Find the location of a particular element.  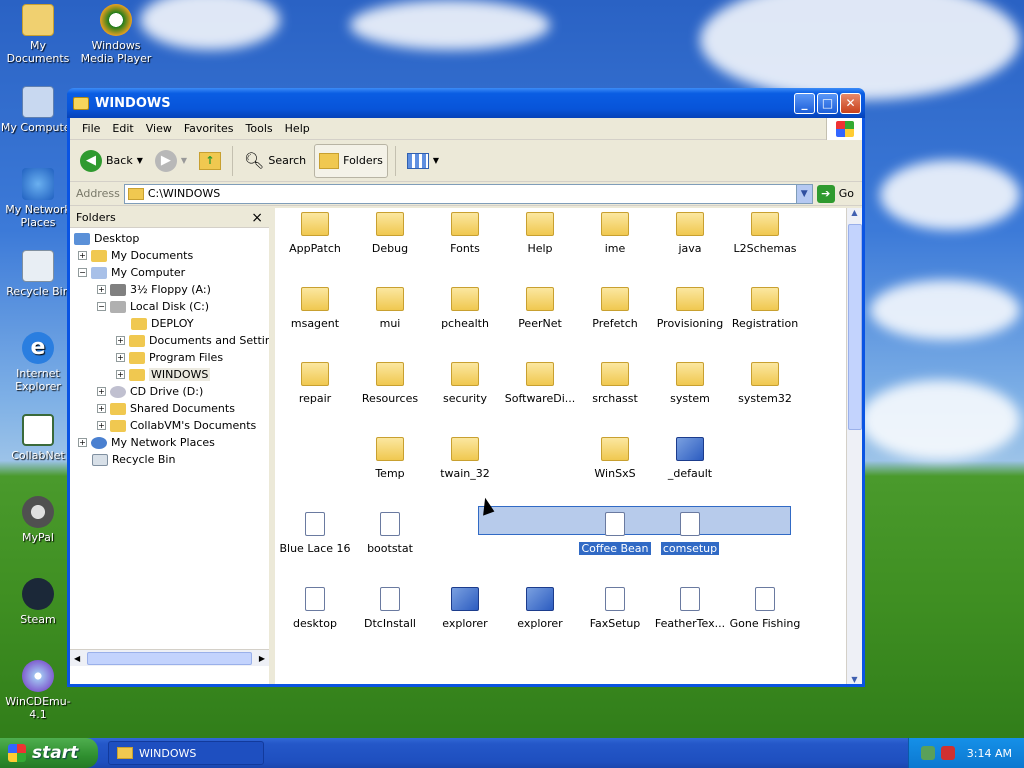

file-item: _default is located at coordinates (690, 458).